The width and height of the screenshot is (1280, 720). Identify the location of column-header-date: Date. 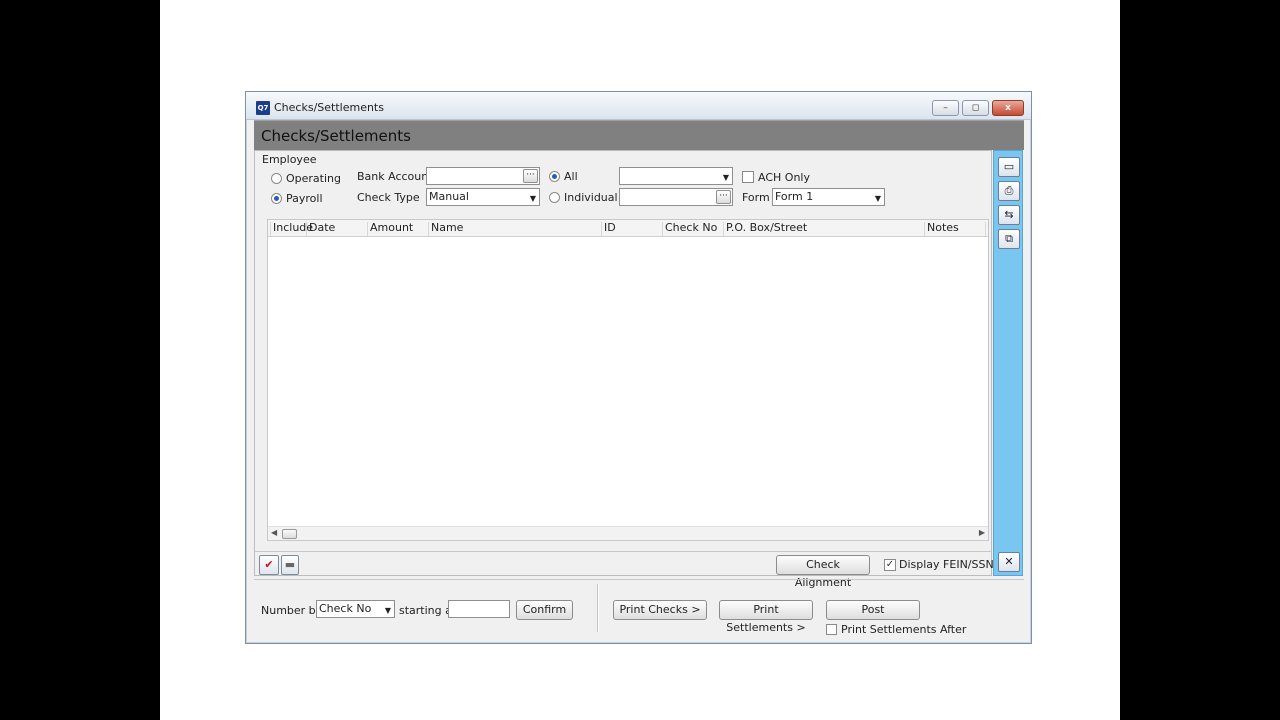
(336, 229).